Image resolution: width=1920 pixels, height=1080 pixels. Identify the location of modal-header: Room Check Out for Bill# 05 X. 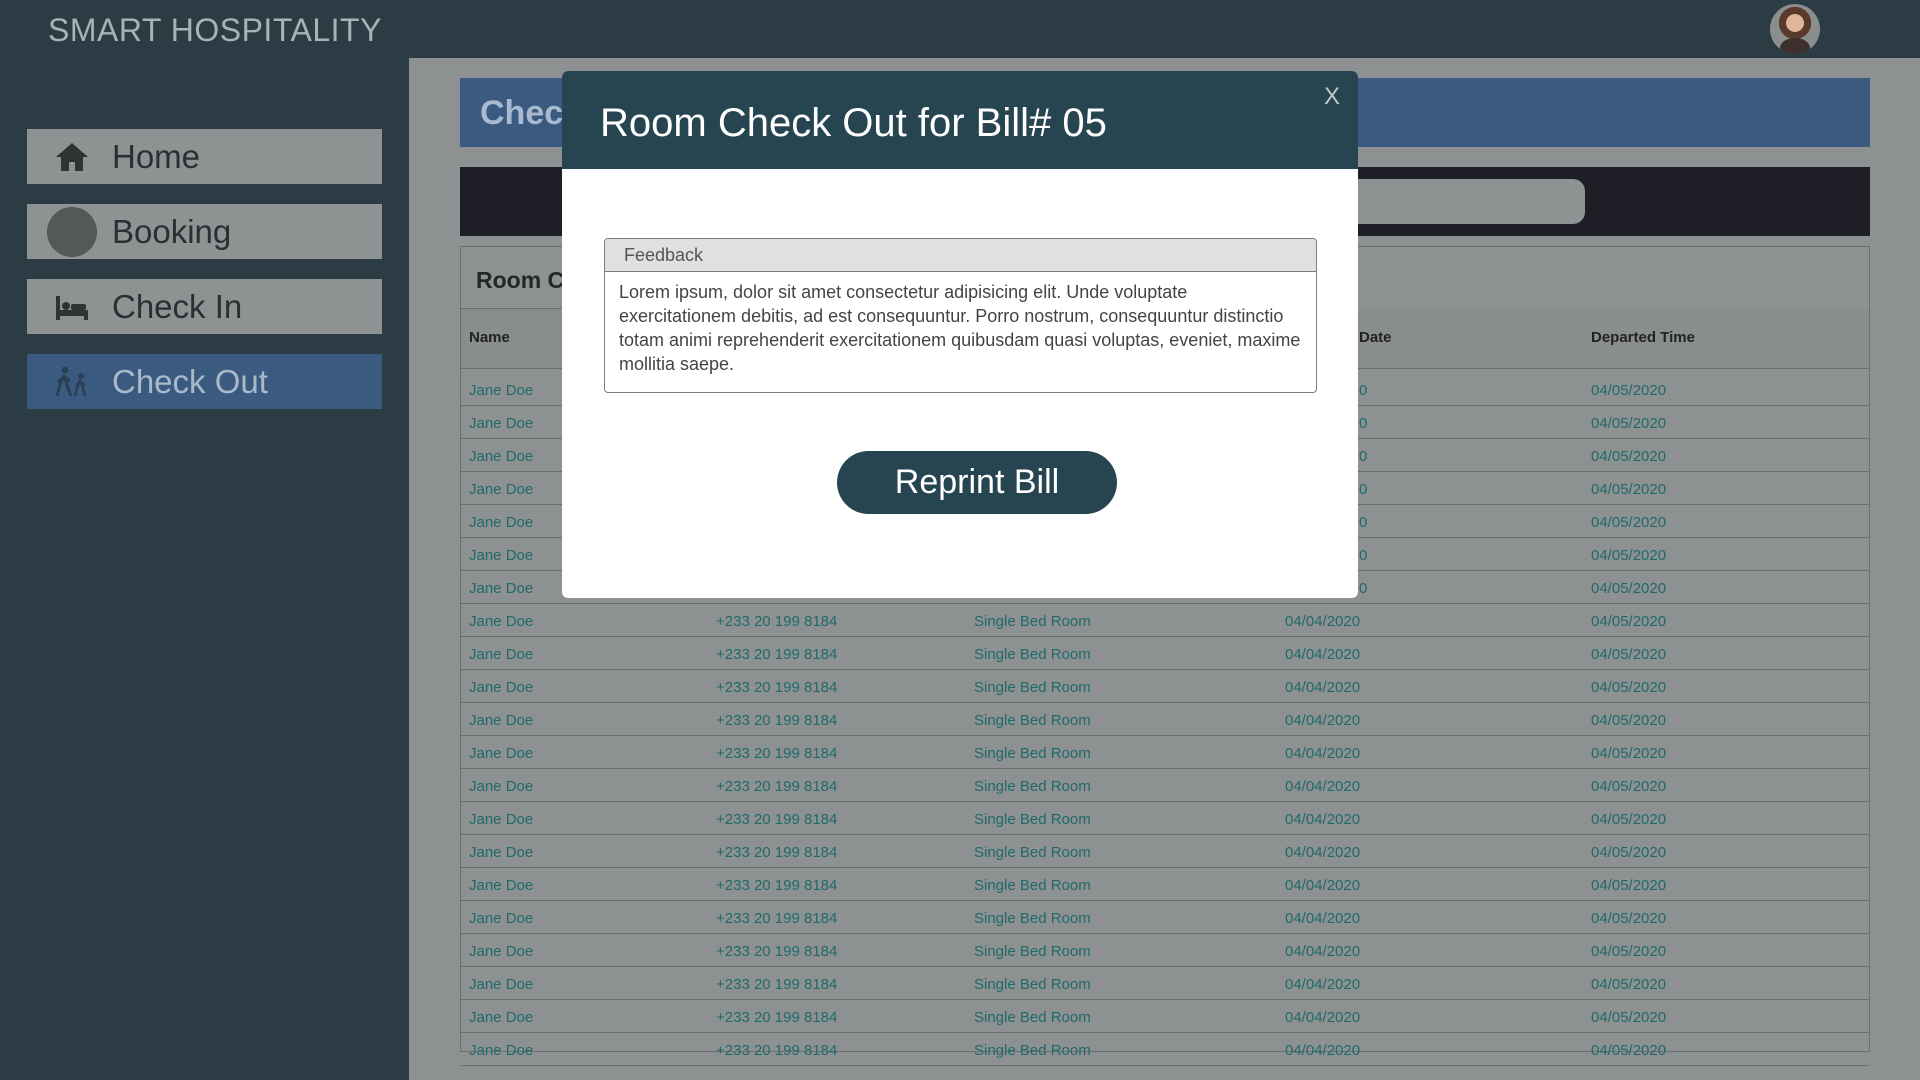
(960, 120).